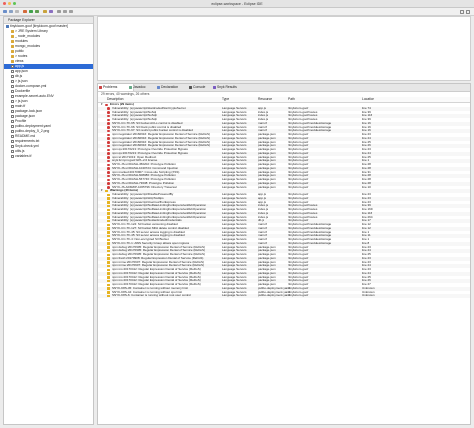 This screenshot has width=474, height=428. What do you see at coordinates (34, 96) in the screenshot?
I see `tree-item-label: example-secret-auto.ENV` at bounding box center [34, 96].